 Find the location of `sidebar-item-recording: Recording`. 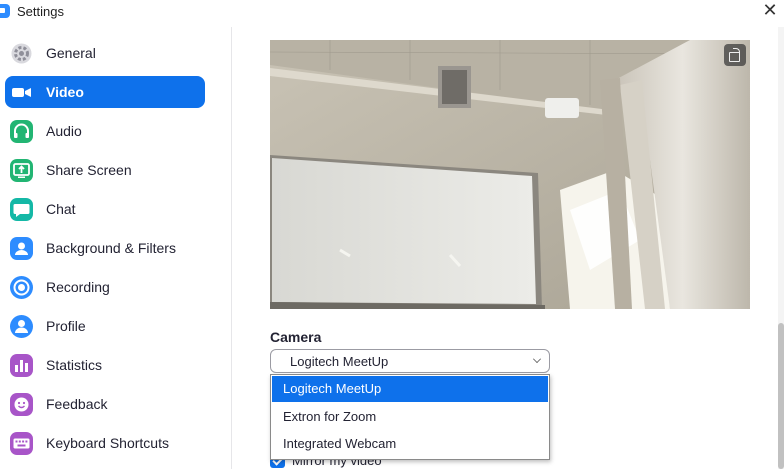

sidebar-item-recording: Recording is located at coordinates (105, 287).